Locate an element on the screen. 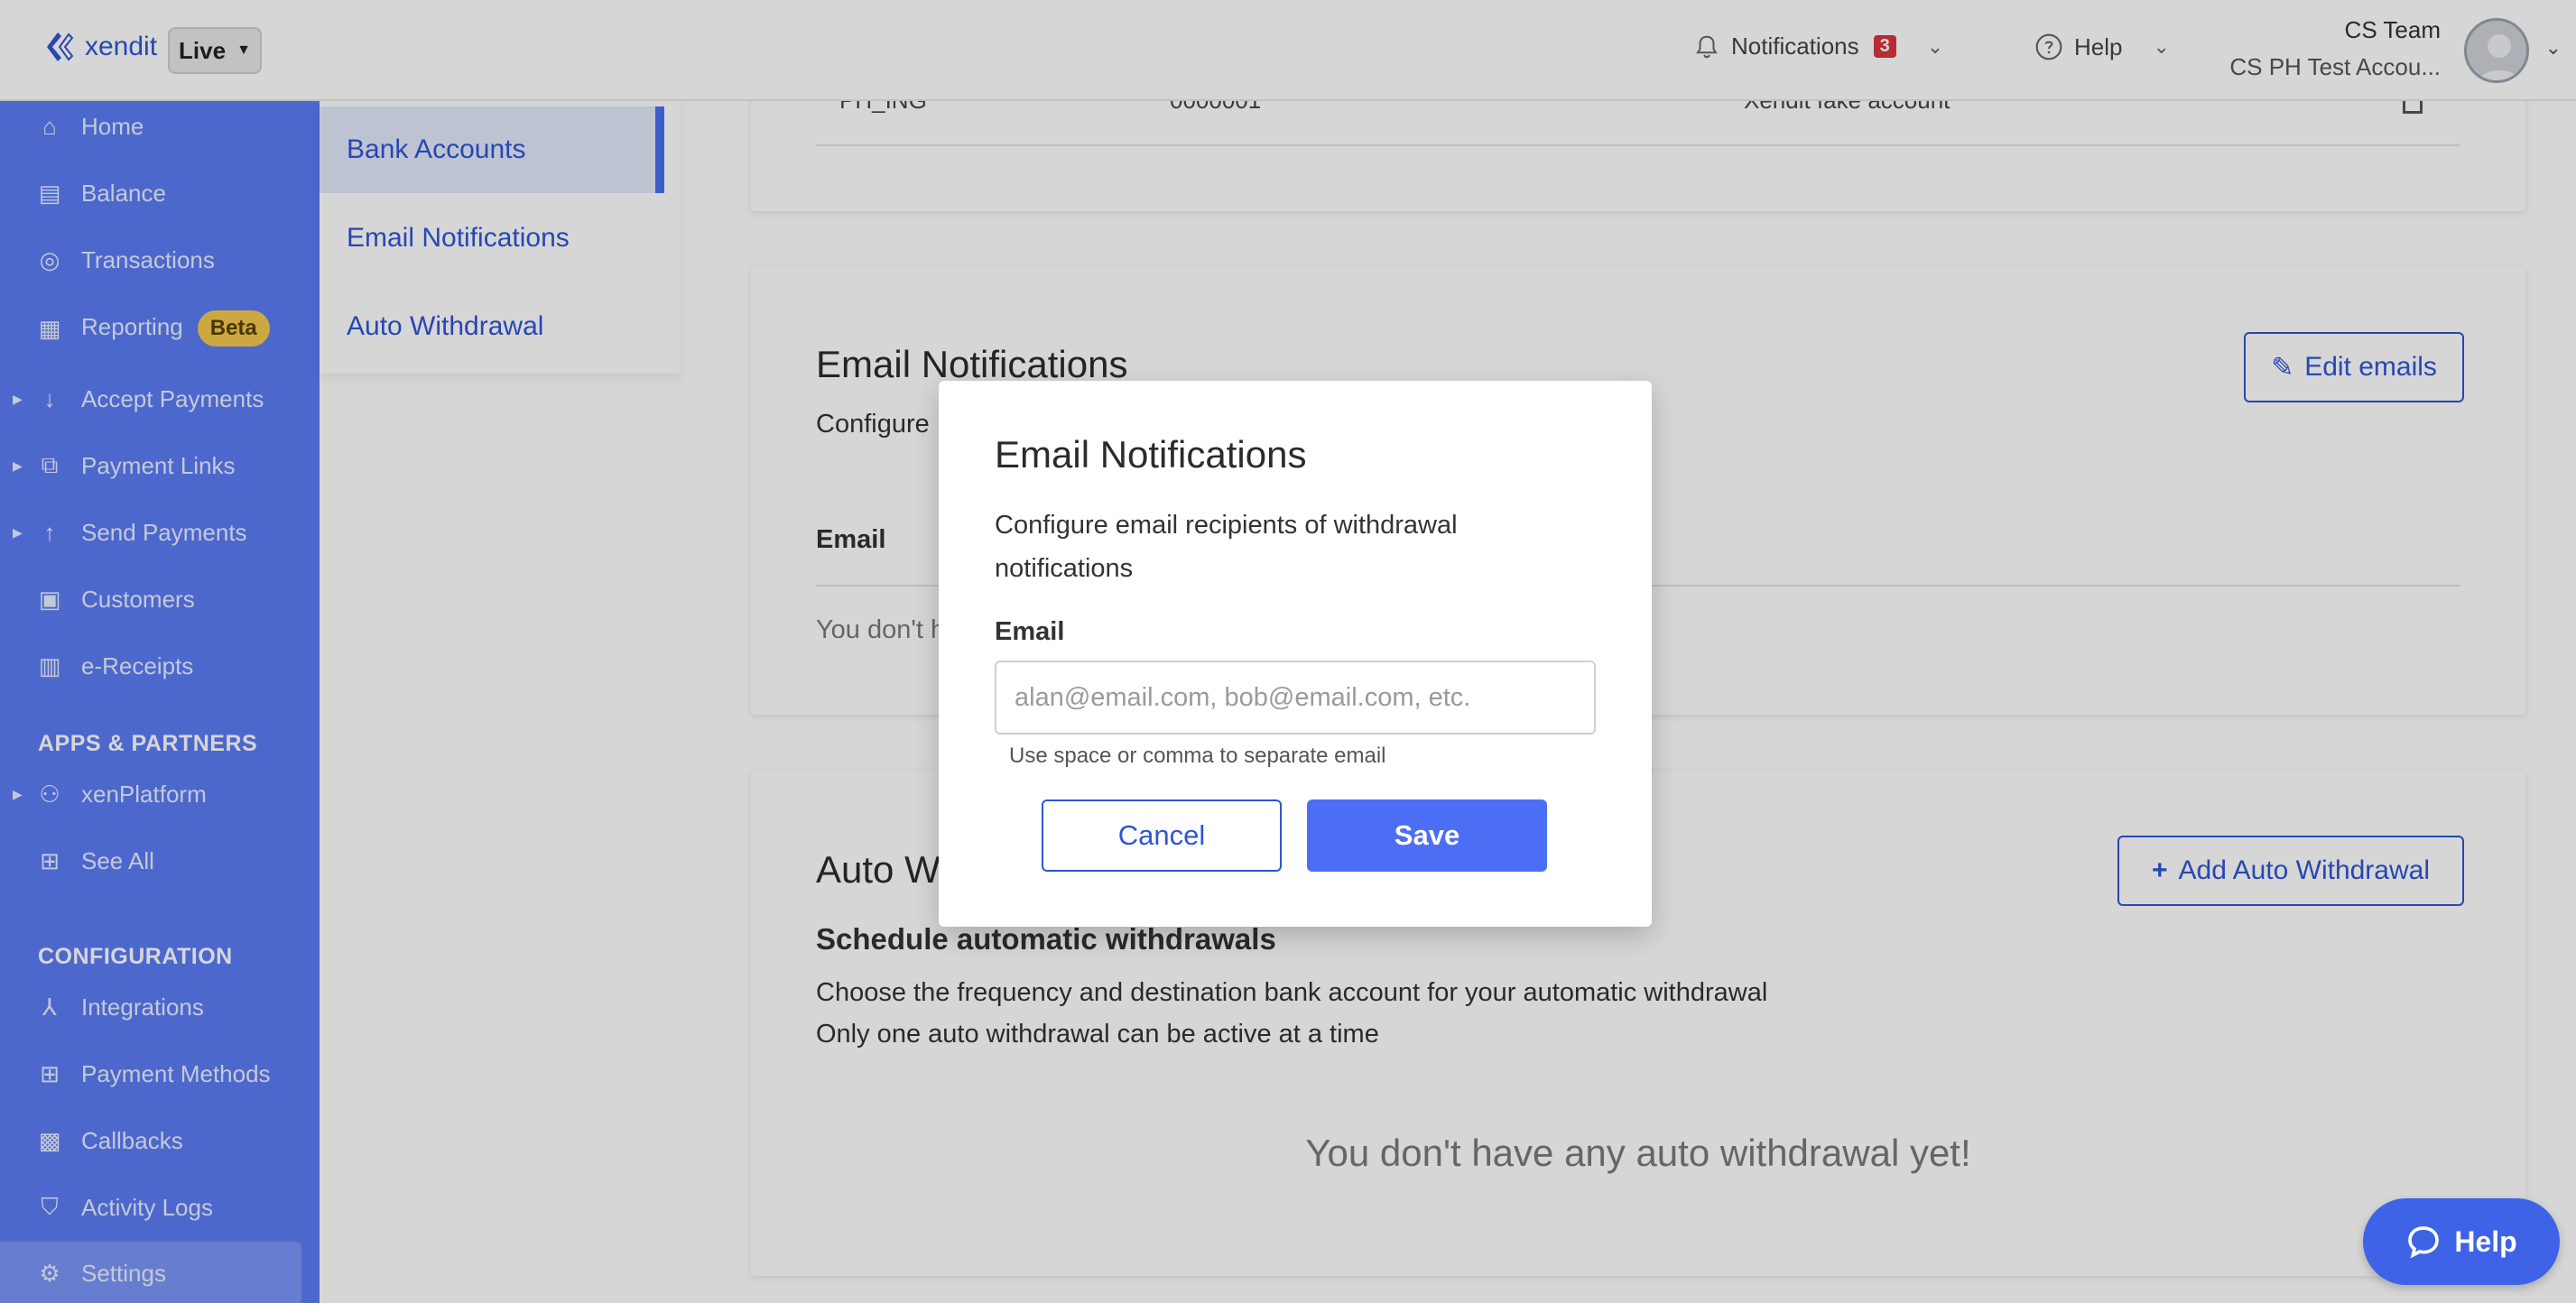 Image resolution: width=2576 pixels, height=1303 pixels. save-button: Save is located at coordinates (1427, 836).